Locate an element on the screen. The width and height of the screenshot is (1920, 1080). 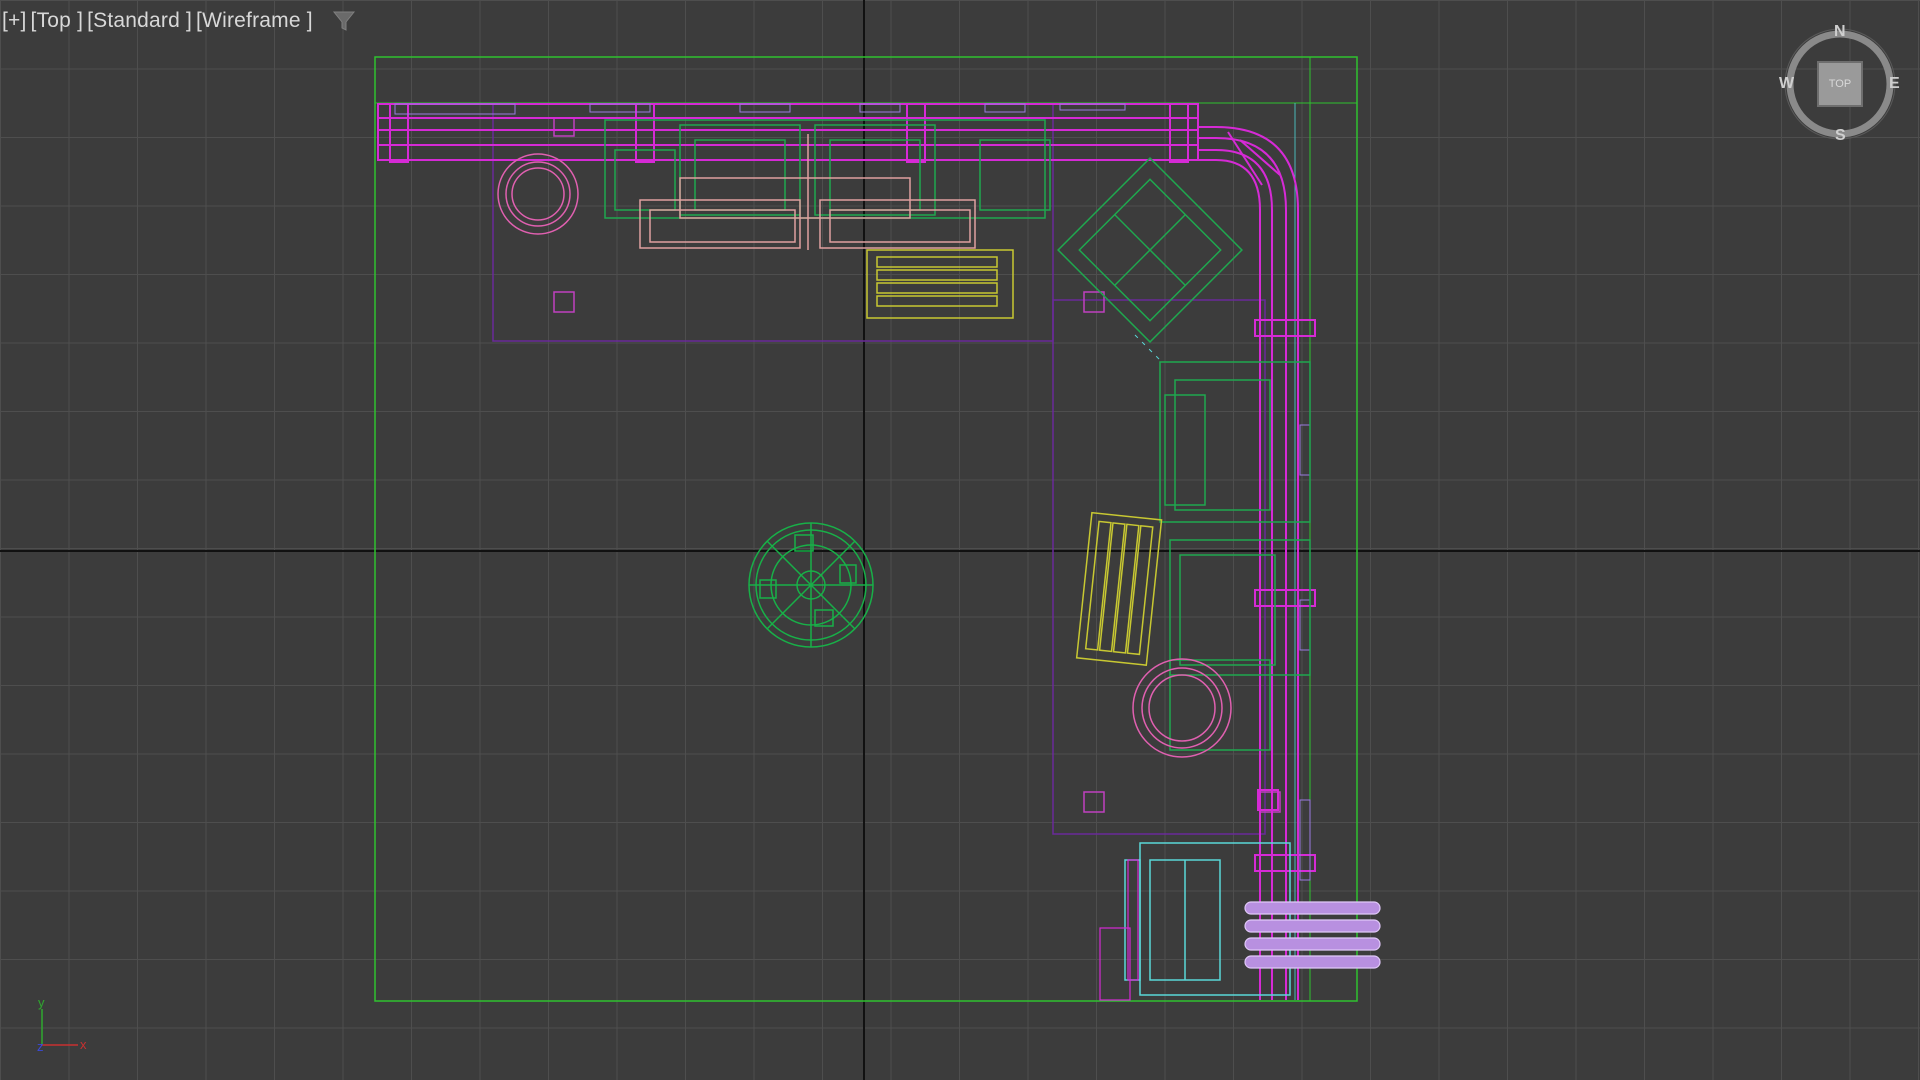
viewport-general-menu: [+] is located at coordinates (14, 21).